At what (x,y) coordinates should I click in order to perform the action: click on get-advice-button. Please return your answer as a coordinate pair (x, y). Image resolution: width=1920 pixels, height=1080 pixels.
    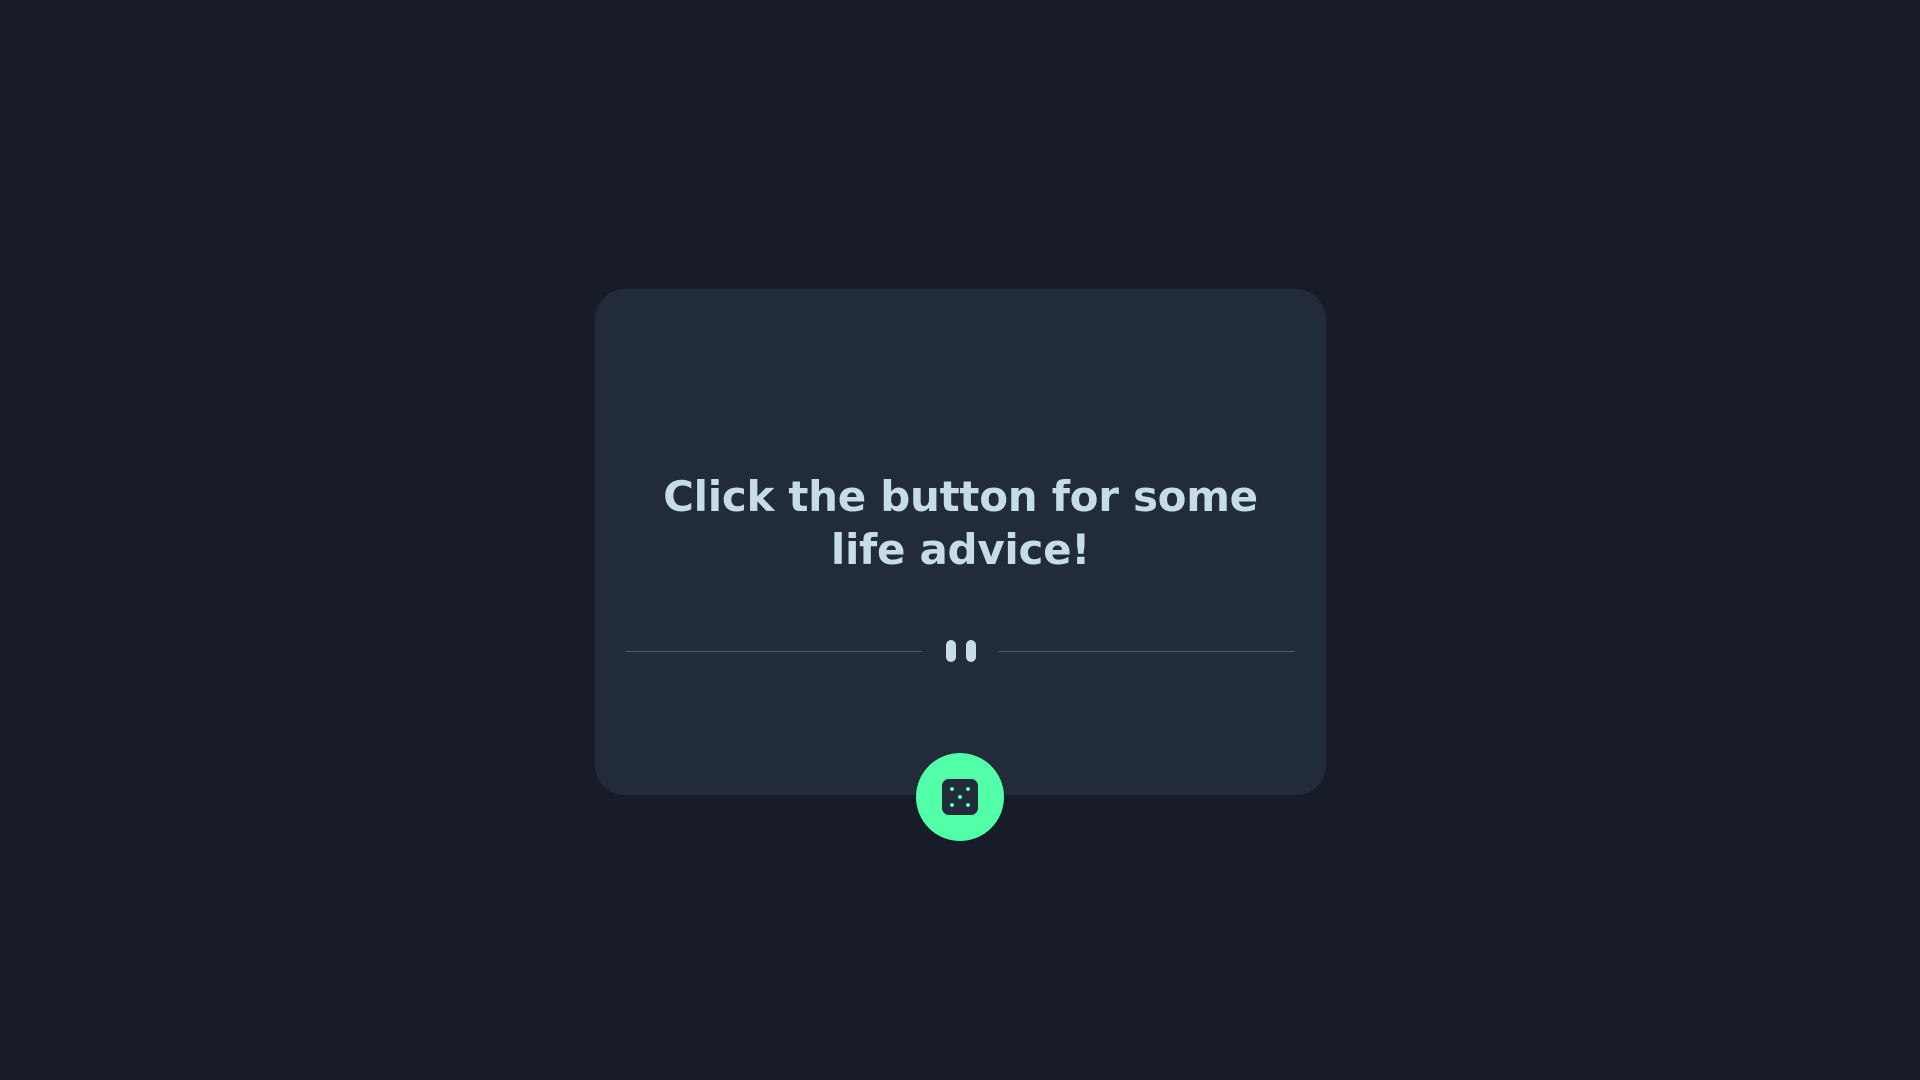
    Looking at the image, I should click on (960, 797).